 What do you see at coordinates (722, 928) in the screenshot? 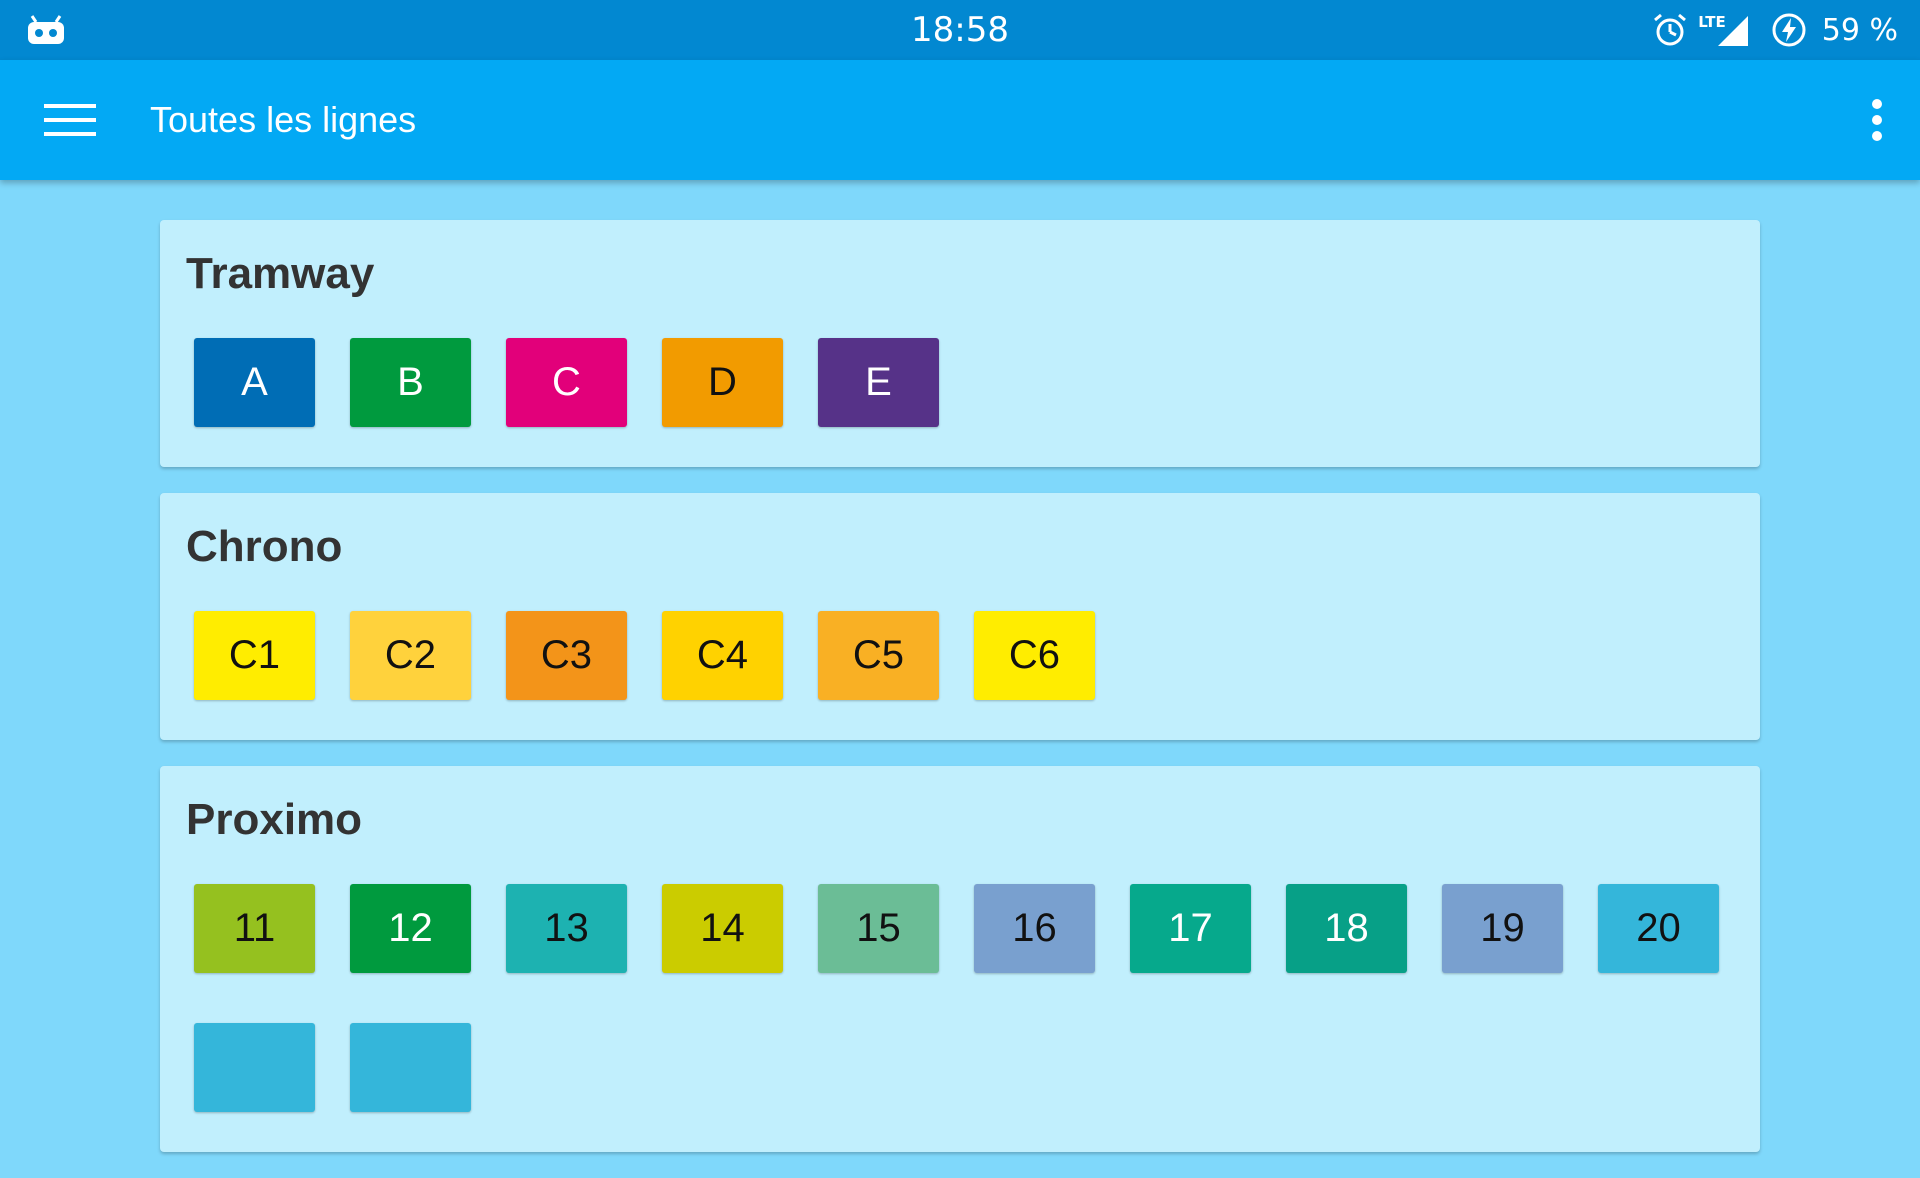
I see `line-chip: 14` at bounding box center [722, 928].